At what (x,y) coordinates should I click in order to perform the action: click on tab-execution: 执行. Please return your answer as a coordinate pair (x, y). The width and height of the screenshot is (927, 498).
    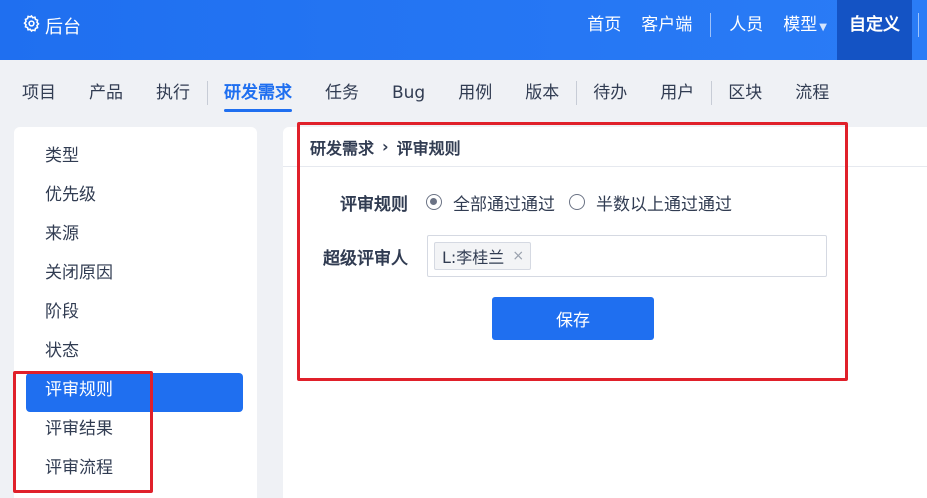
    Looking at the image, I should click on (173, 90).